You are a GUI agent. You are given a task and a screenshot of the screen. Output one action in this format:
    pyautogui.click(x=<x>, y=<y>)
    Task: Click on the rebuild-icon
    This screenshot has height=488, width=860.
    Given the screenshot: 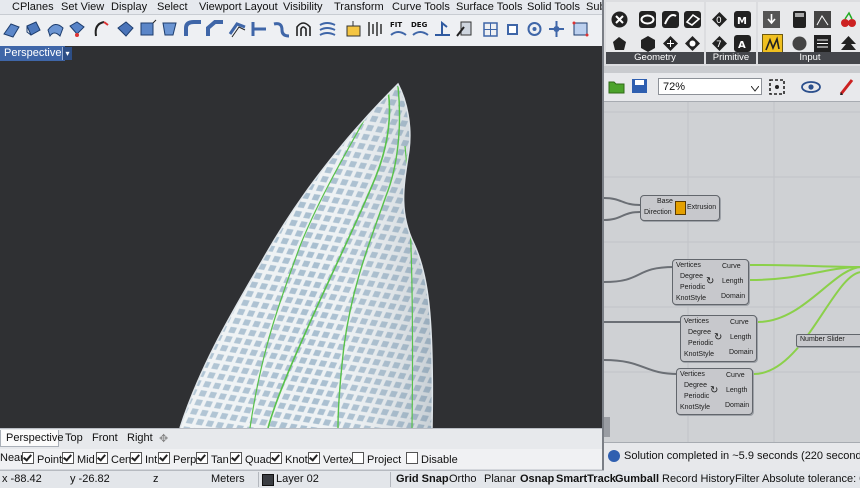 What is the action you would take?
    pyautogui.click(x=442, y=29)
    